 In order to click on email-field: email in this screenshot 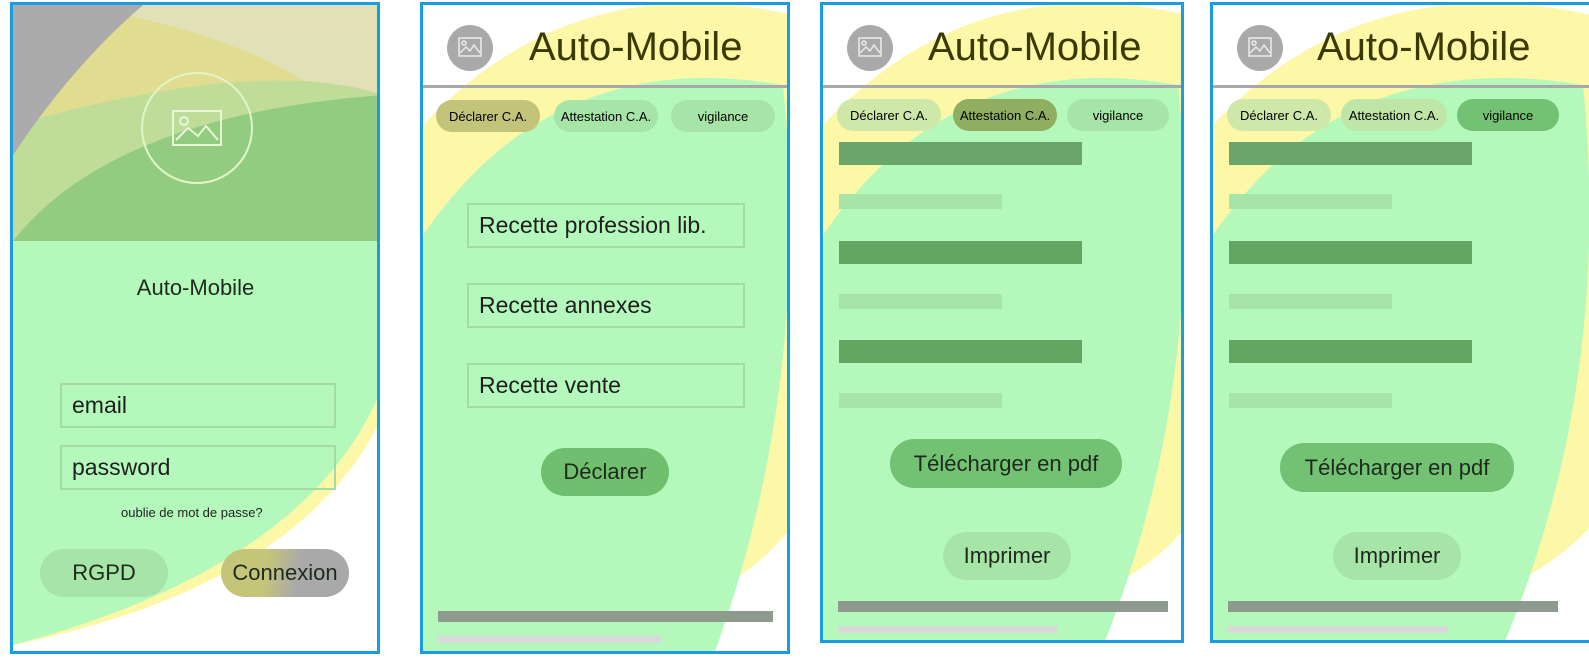, I will do `click(198, 405)`.